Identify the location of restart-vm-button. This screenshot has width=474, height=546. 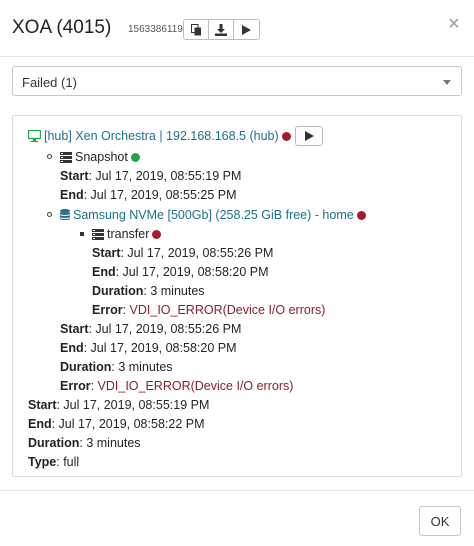
(309, 136).